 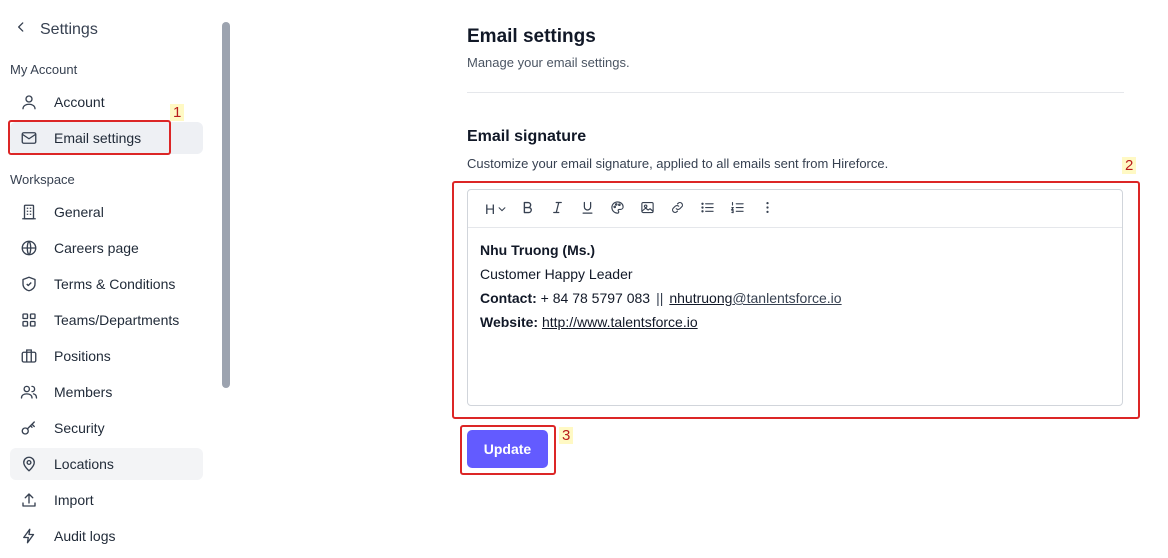 I want to click on annotation-number-3: 3, so click(x=566, y=435).